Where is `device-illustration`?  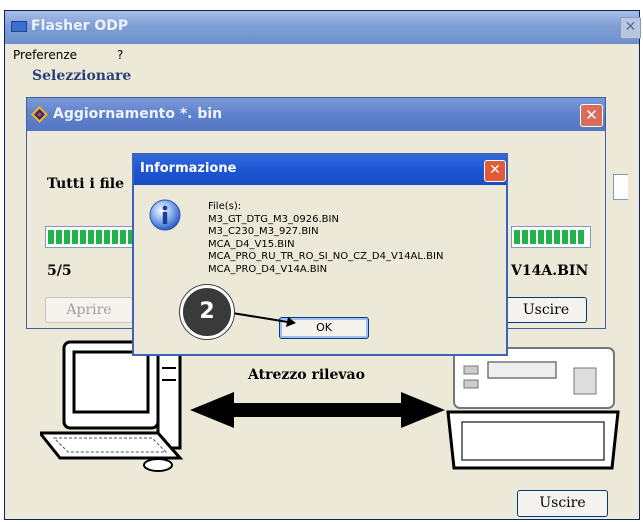
device-illustration is located at coordinates (533, 408).